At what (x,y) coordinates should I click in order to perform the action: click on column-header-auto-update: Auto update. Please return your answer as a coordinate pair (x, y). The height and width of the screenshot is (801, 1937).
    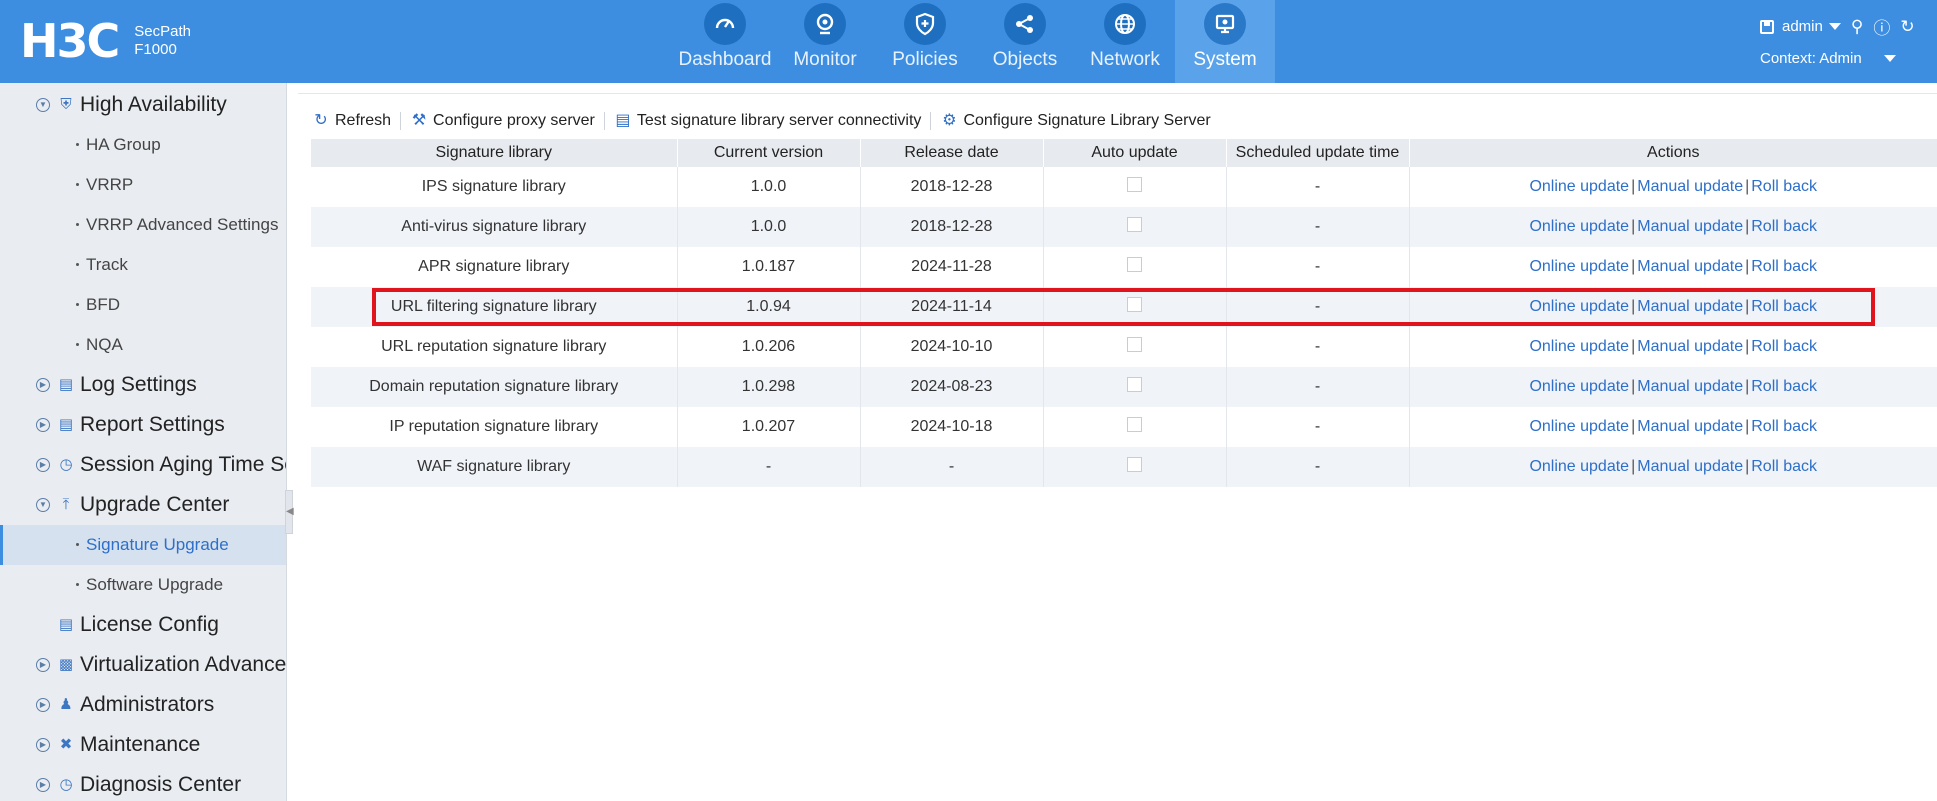
    Looking at the image, I should click on (1135, 153).